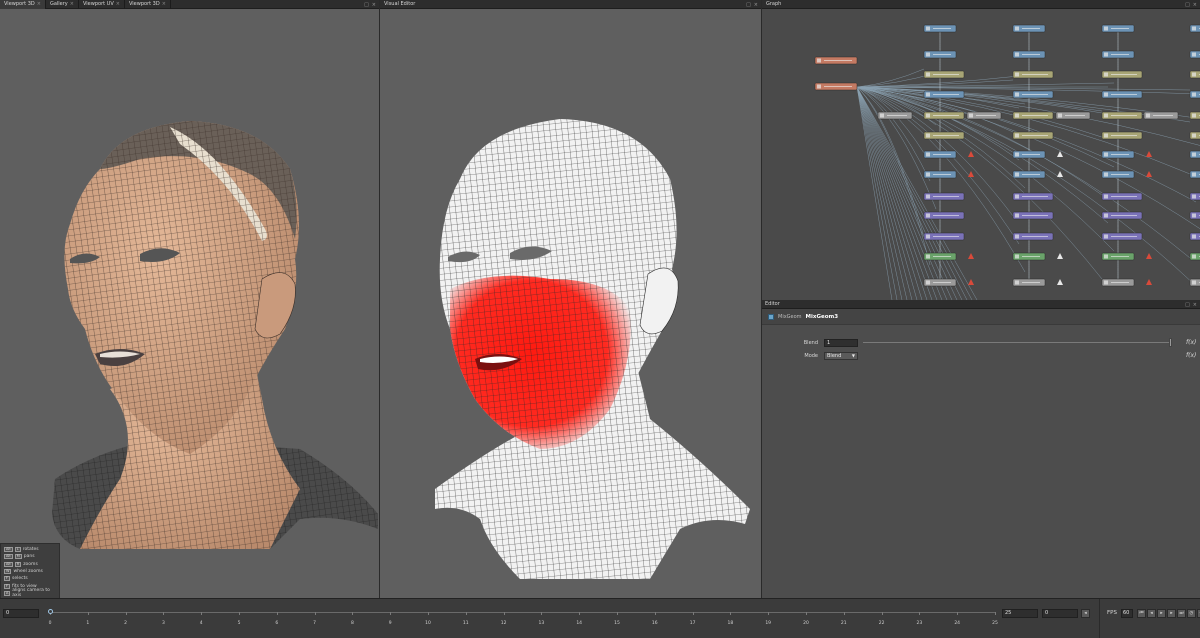  What do you see at coordinates (822, 317) in the screenshot?
I see `node-name-label: MixGeom3` at bounding box center [822, 317].